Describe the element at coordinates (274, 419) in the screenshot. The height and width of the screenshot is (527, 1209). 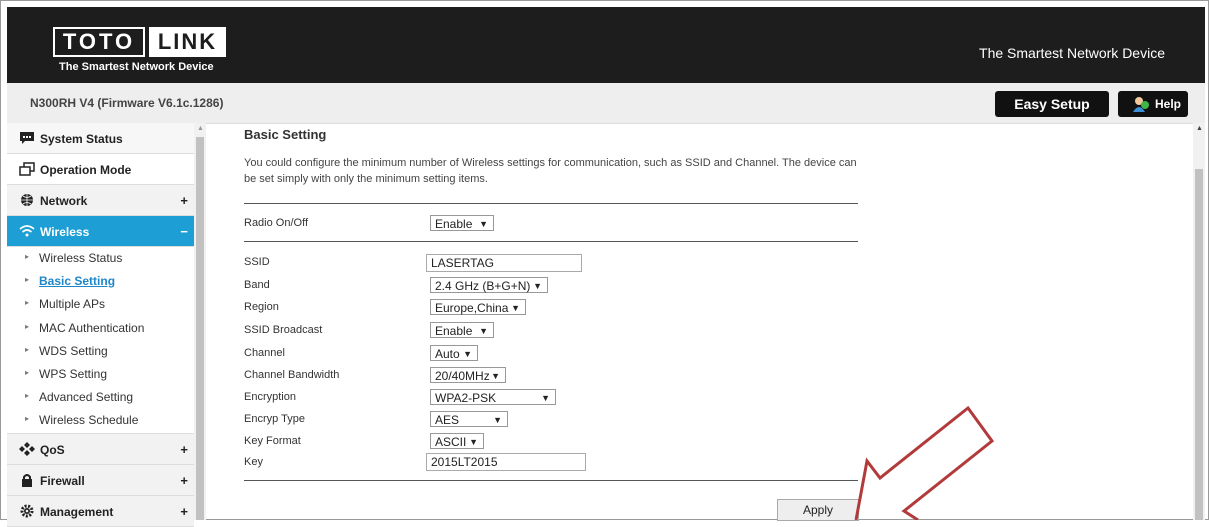
I see `encryp-type-label: Encryp Type` at that location.